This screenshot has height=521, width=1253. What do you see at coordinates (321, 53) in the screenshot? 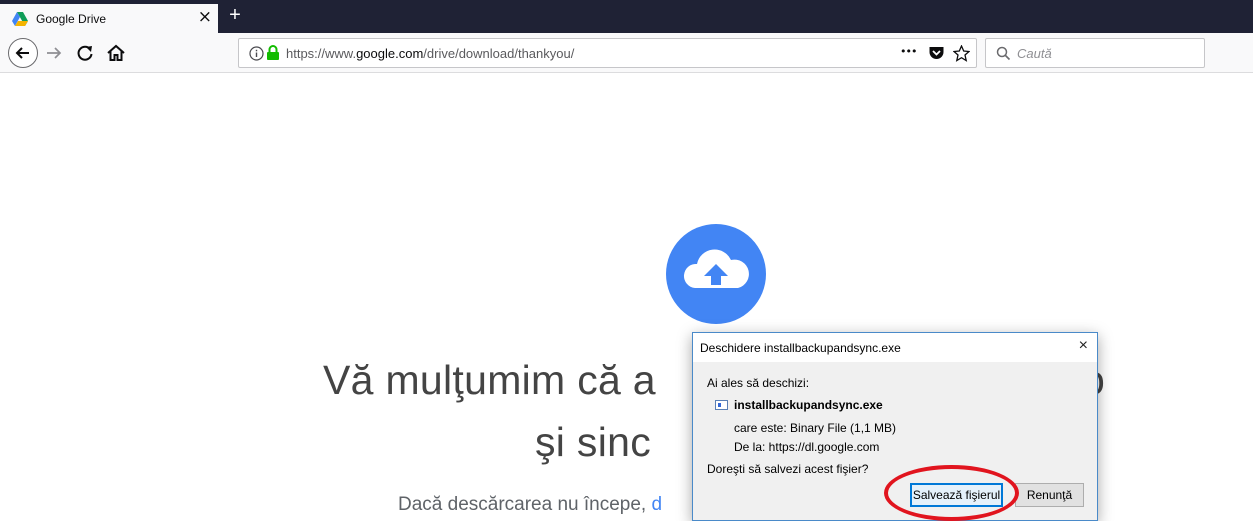
I see `url-prefix: https://www.` at bounding box center [321, 53].